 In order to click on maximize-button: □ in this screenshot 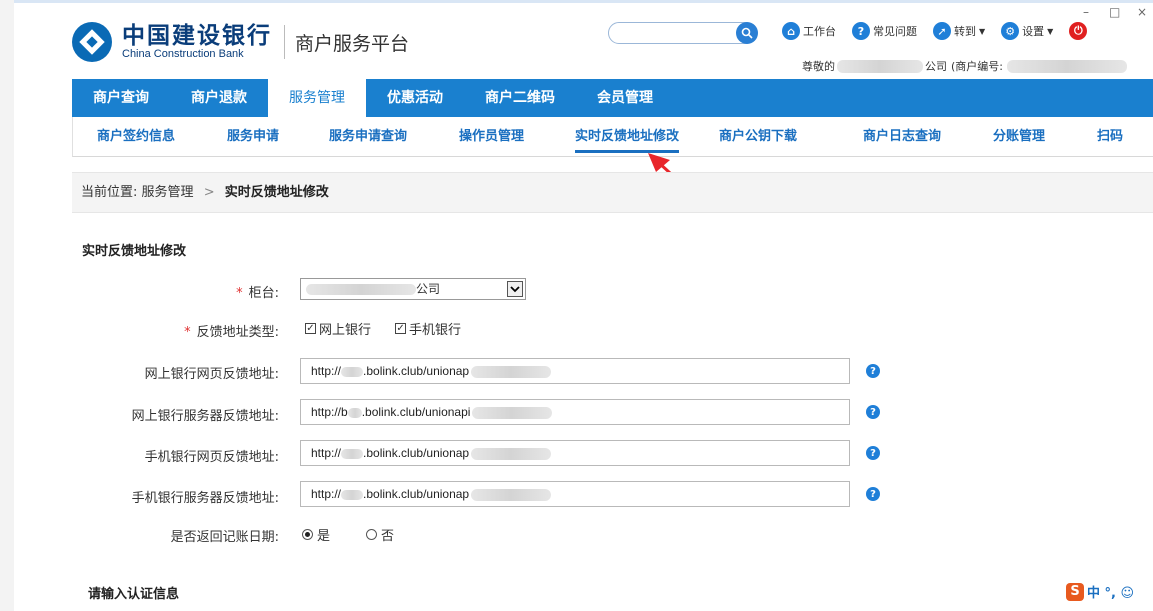, I will do `click(1114, 12)`.